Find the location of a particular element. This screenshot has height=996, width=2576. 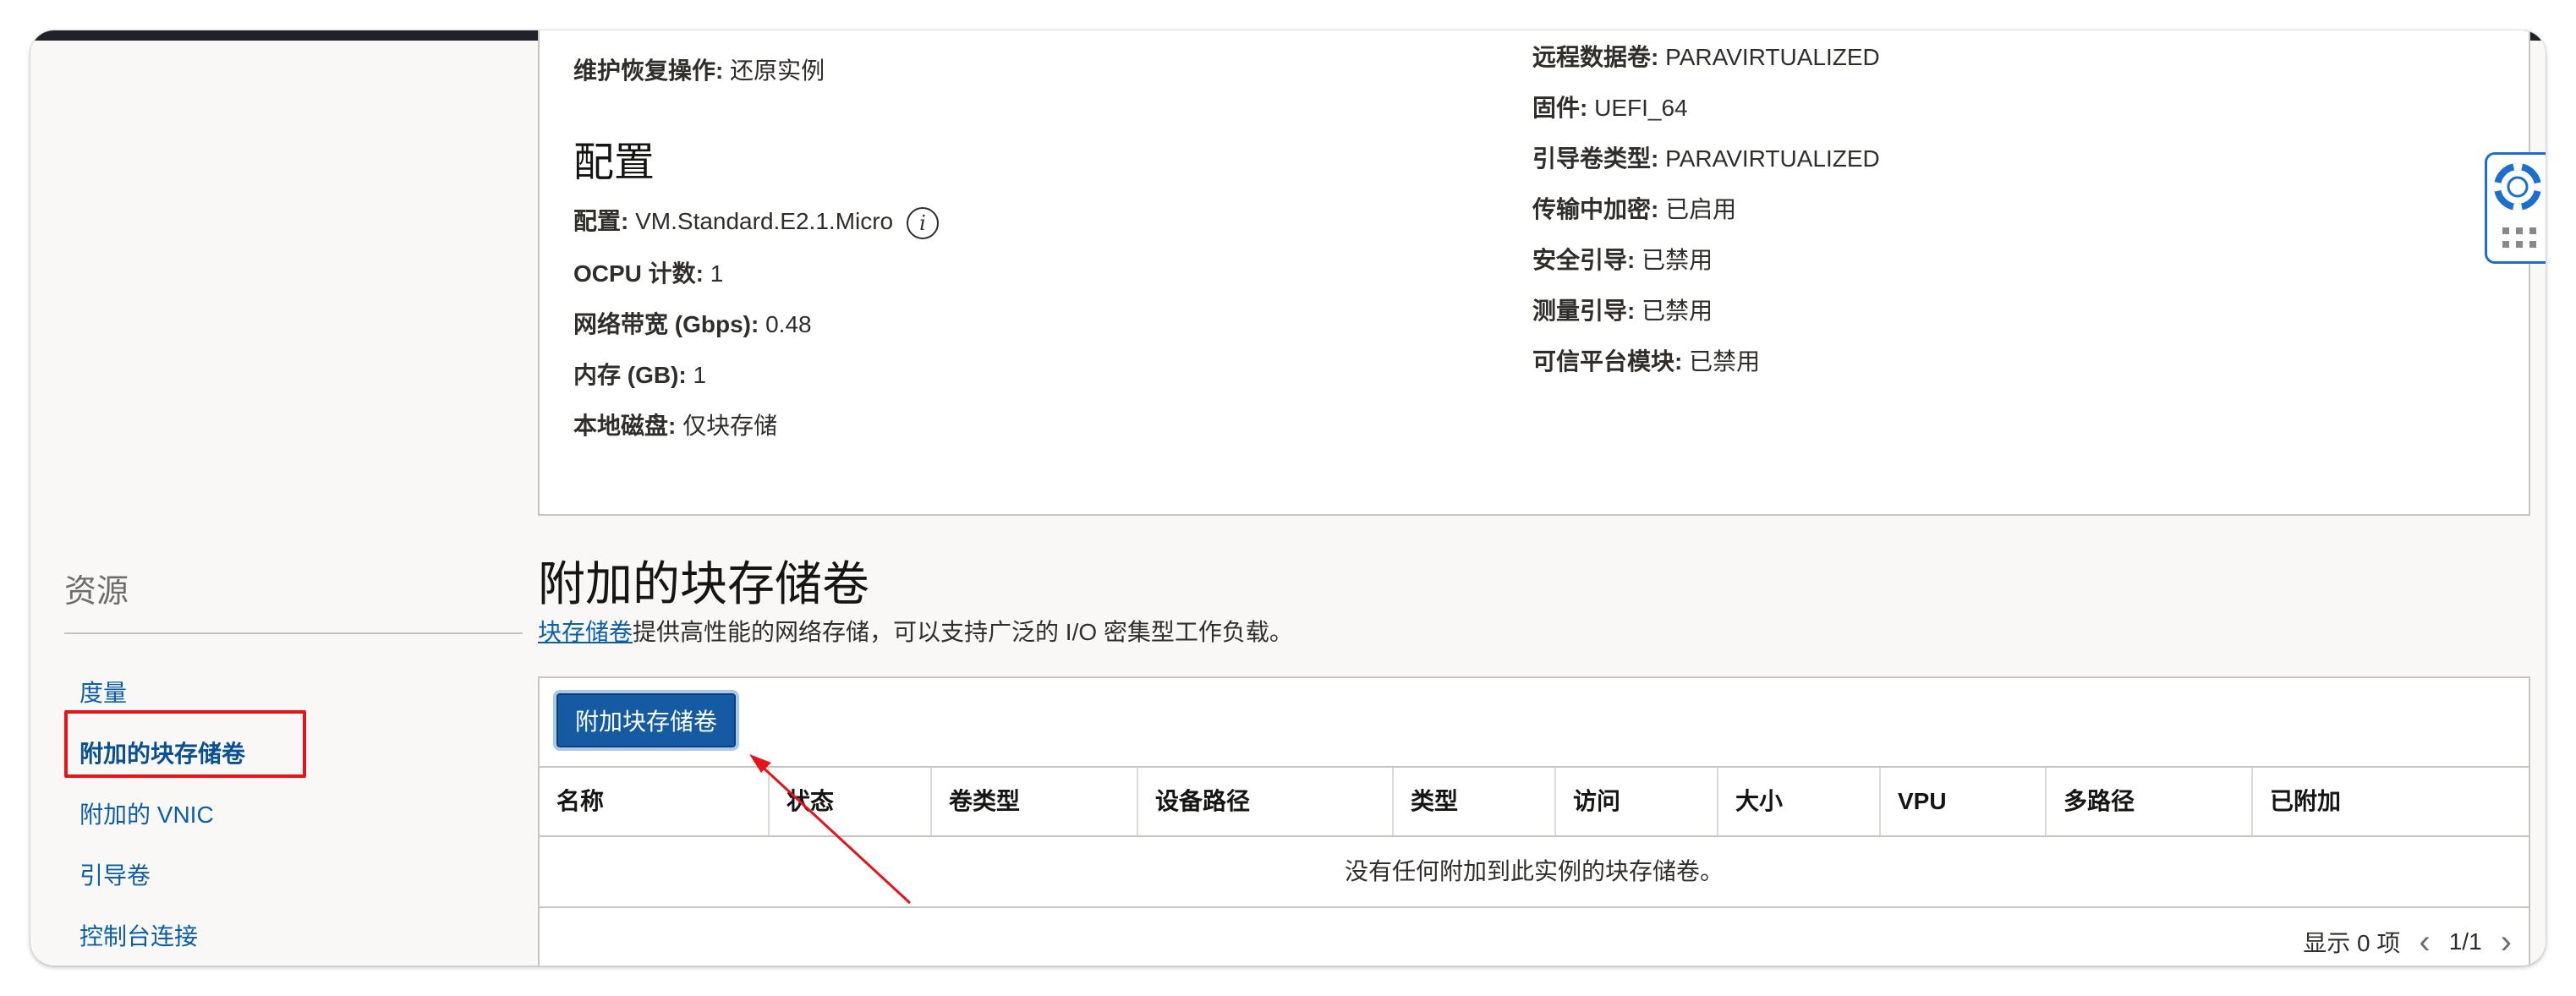

block-volumes-description-text: 提供高性能的网络存储，可以支持广泛的 I/O 密集型工作负载。 is located at coordinates (963, 632).